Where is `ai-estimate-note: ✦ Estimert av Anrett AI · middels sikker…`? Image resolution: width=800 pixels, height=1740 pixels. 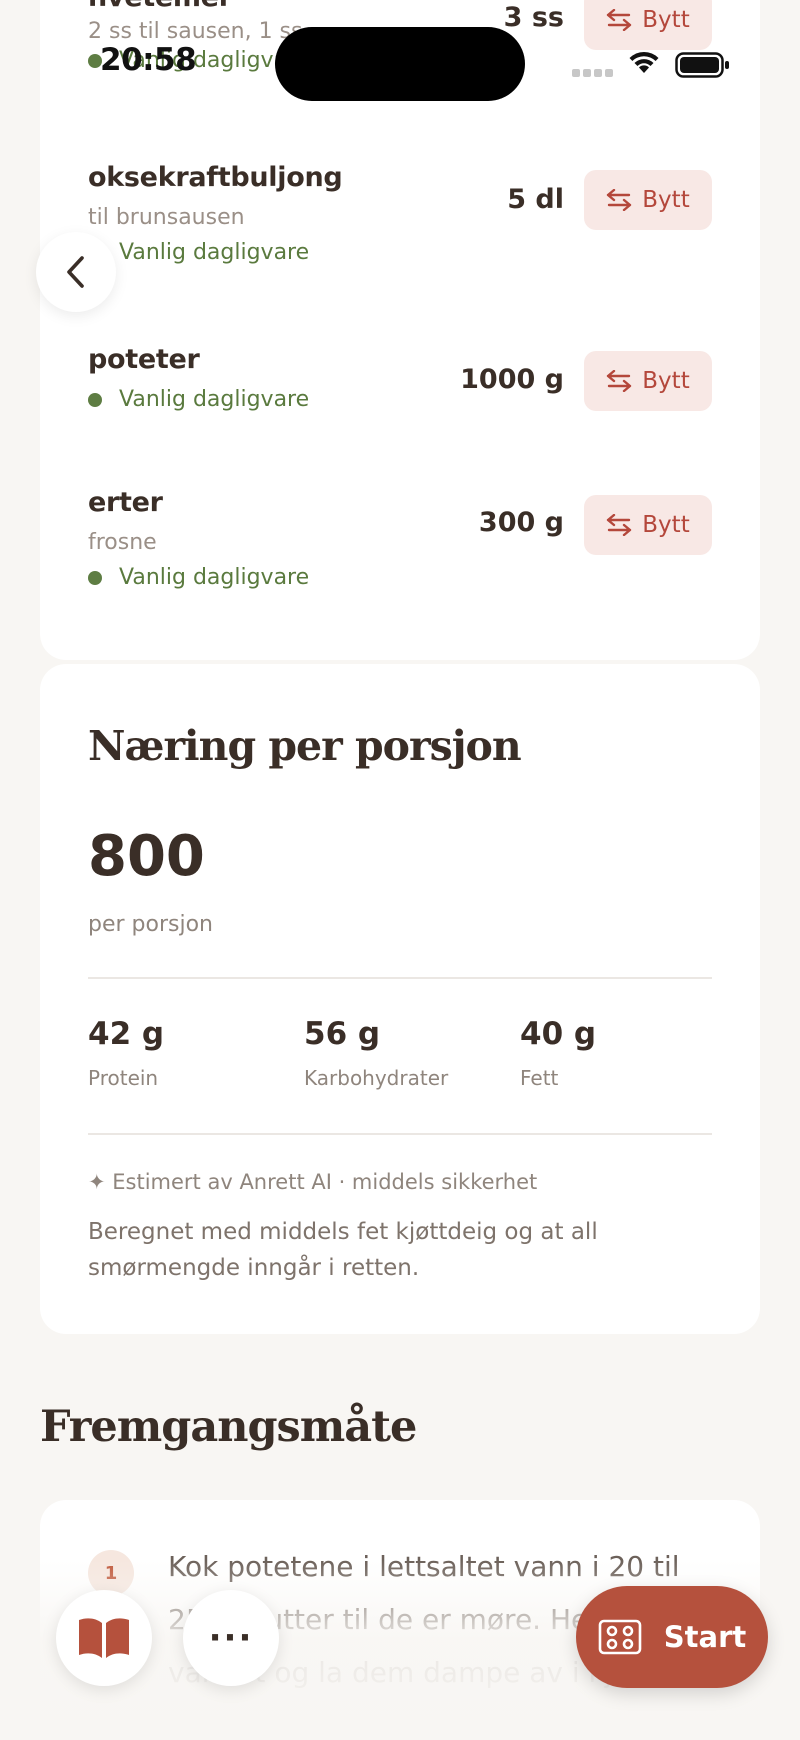
ai-estimate-note: ✦ Estimert av Anrett AI · middels sikker… is located at coordinates (313, 1182).